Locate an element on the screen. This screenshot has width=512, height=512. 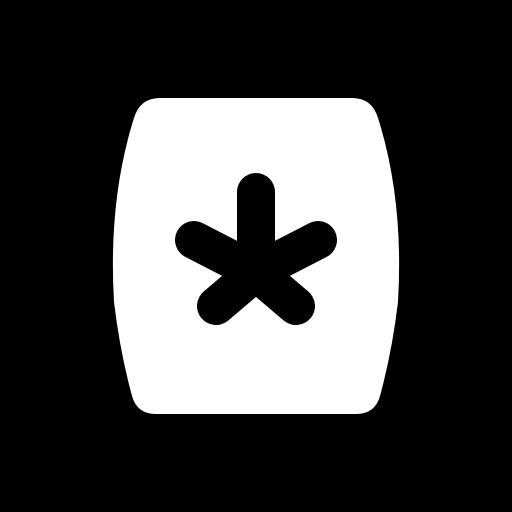
asterisk-arm-bottom-right is located at coordinates (276, 289).